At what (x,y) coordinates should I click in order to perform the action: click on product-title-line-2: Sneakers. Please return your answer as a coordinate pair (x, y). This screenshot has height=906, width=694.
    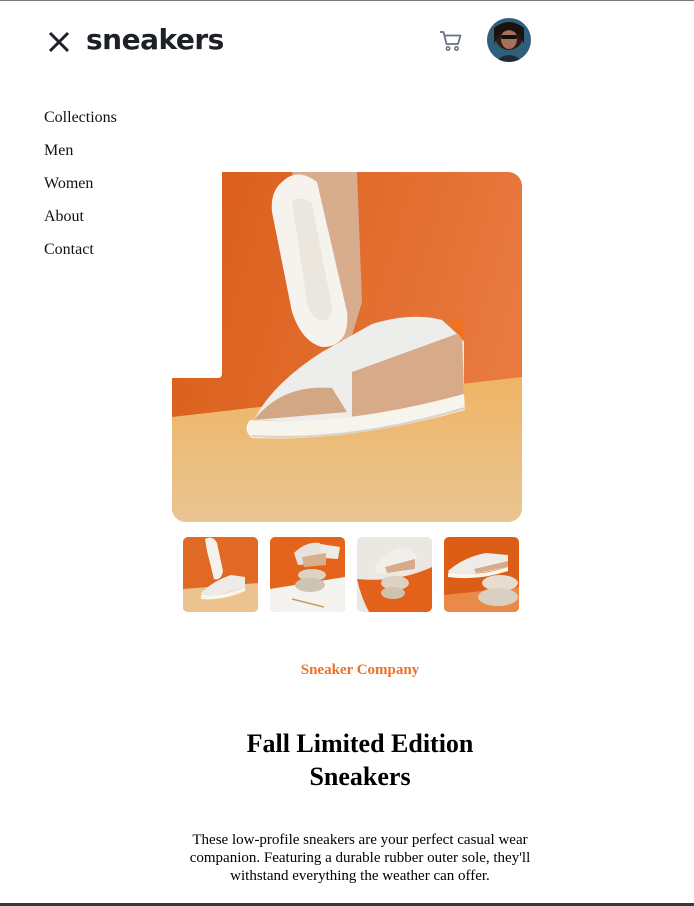
    Looking at the image, I should click on (360, 776).